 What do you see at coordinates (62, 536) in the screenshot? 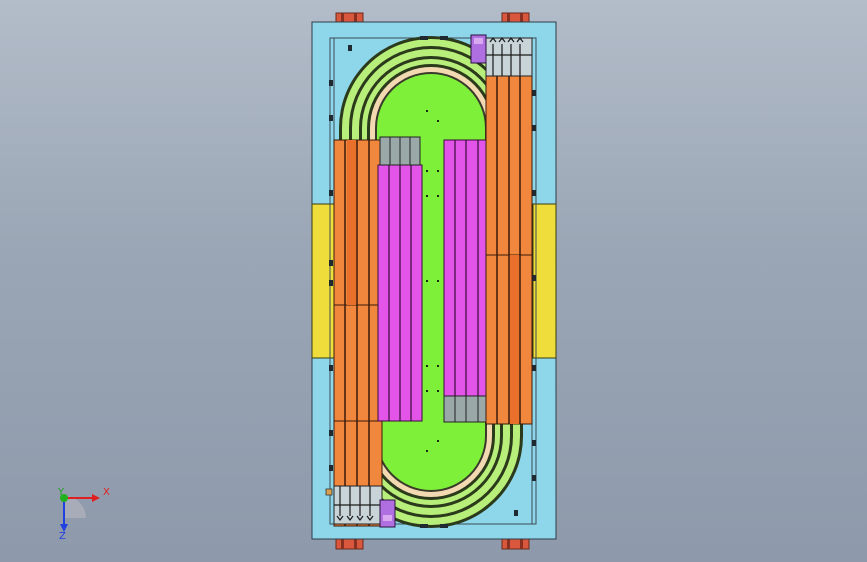
I see `z-axis-label: Z` at bounding box center [62, 536].